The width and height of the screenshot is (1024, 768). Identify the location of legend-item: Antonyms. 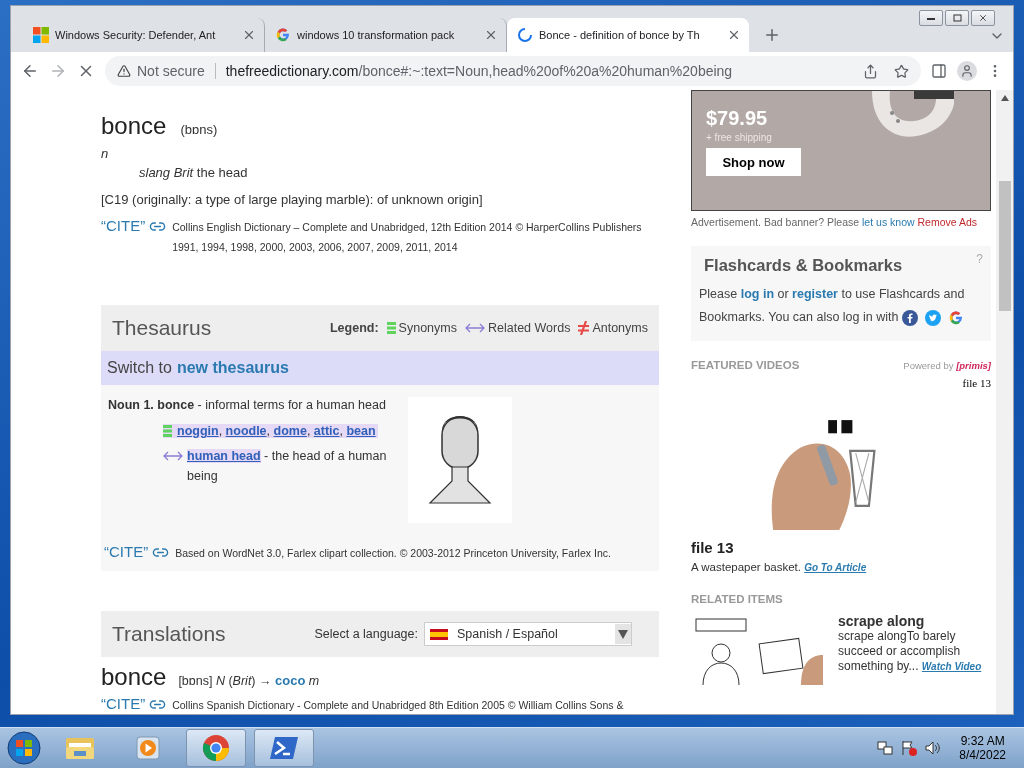
(620, 328).